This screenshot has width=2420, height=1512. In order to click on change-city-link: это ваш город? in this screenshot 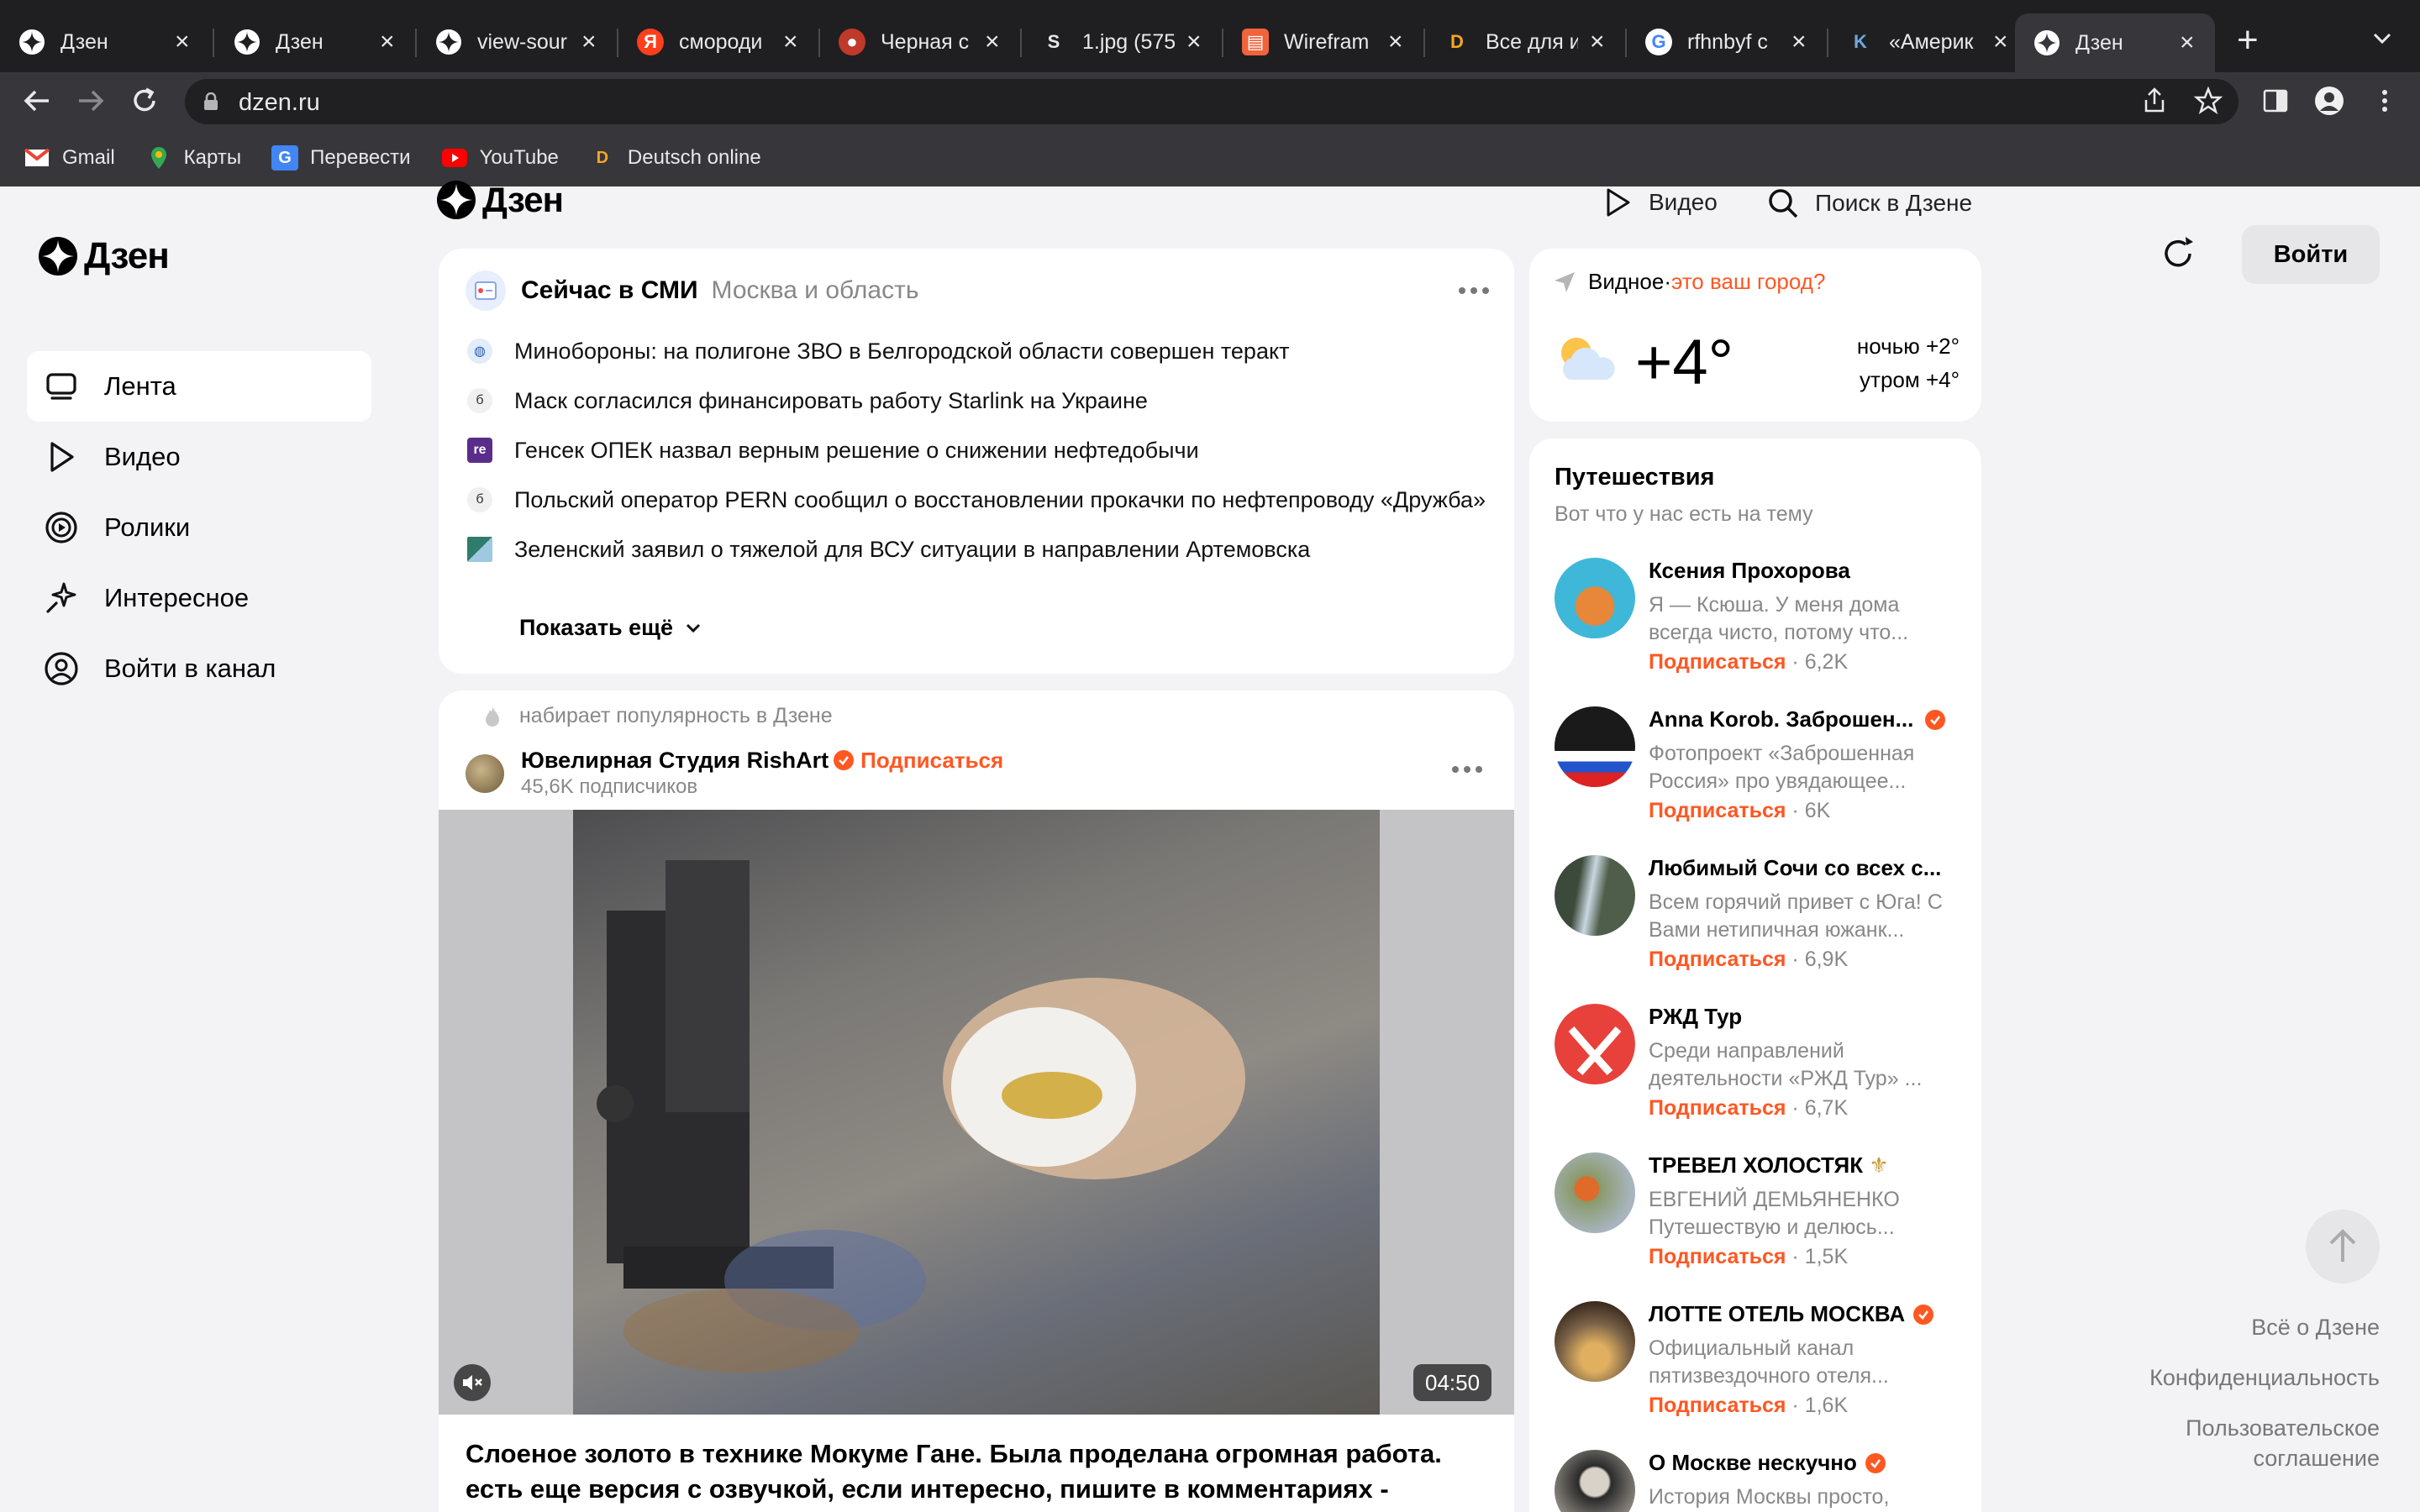, I will do `click(1748, 282)`.